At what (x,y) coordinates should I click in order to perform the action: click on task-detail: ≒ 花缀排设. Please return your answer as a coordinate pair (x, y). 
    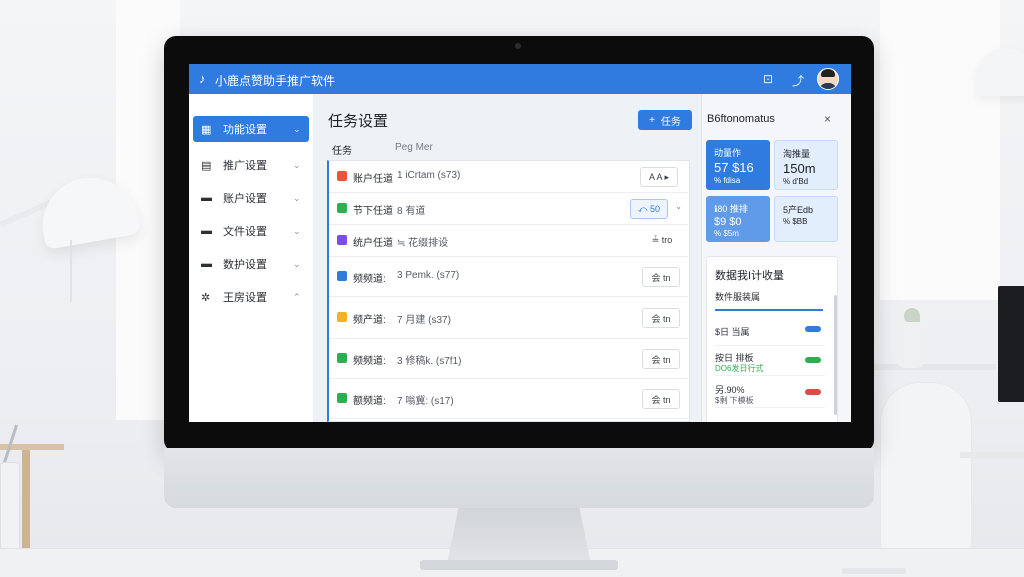
    Looking at the image, I should click on (423, 243).